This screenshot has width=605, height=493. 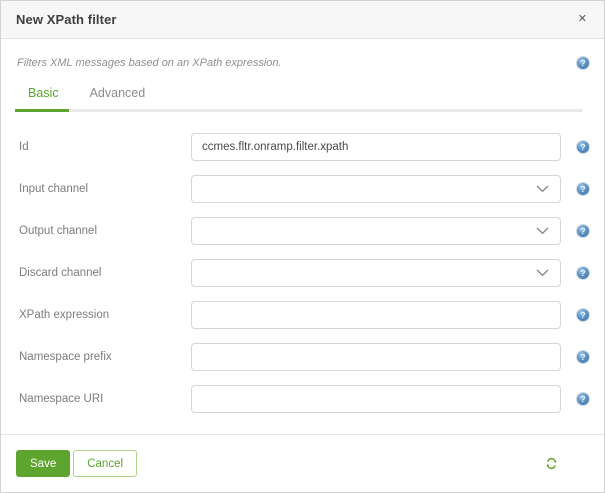 I want to click on namespace-uri-field-row: Namespace URI ?, so click(x=302, y=399).